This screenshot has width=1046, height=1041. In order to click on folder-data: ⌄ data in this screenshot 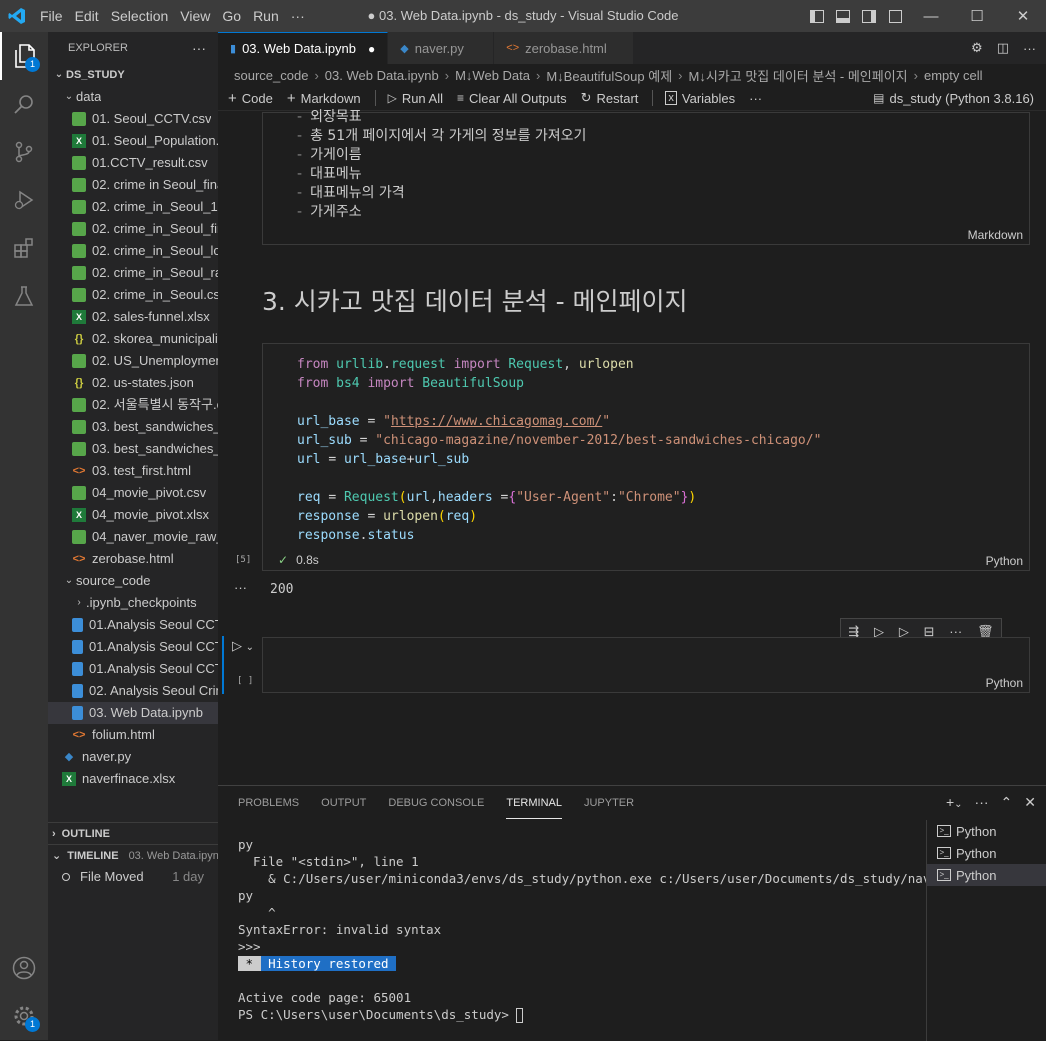, I will do `click(133, 97)`.